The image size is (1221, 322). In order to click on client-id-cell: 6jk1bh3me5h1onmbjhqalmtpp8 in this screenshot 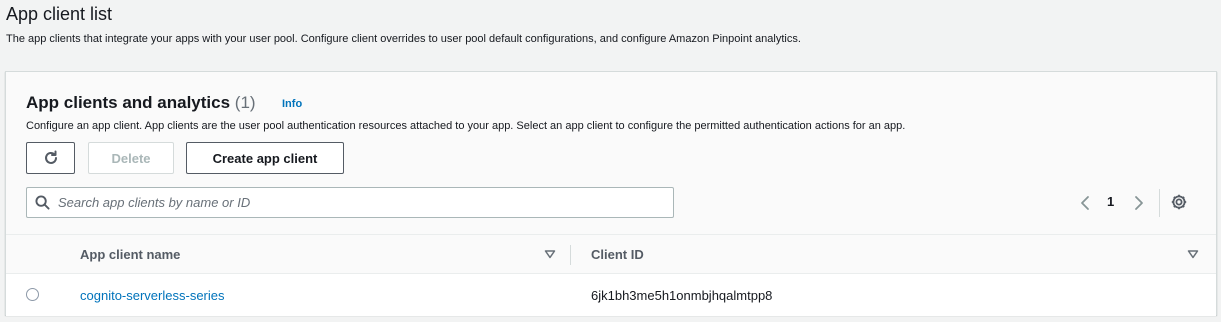, I will do `click(682, 295)`.